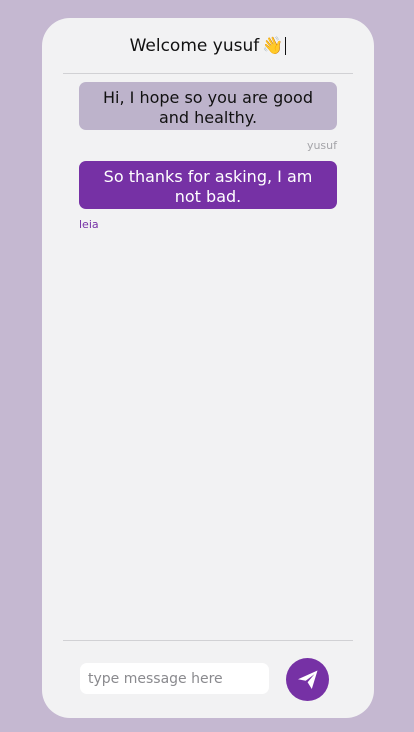 The width and height of the screenshot is (414, 732). I want to click on paper-plane-icon, so click(307, 679).